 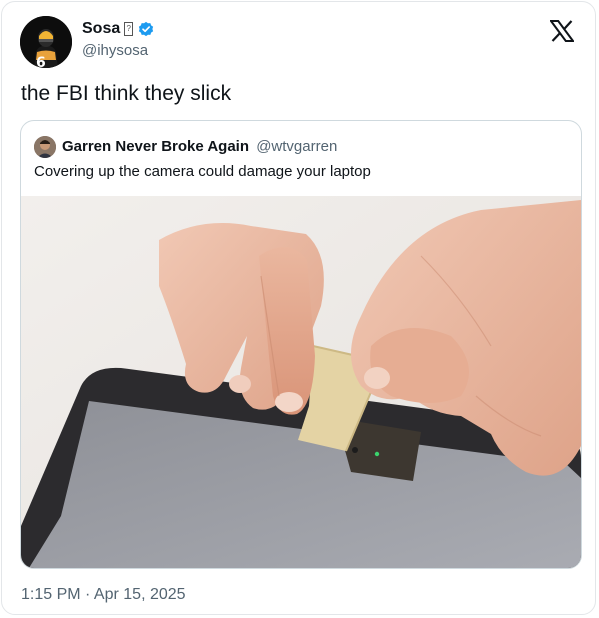 I want to click on avatar-person-icon, so click(x=45, y=147).